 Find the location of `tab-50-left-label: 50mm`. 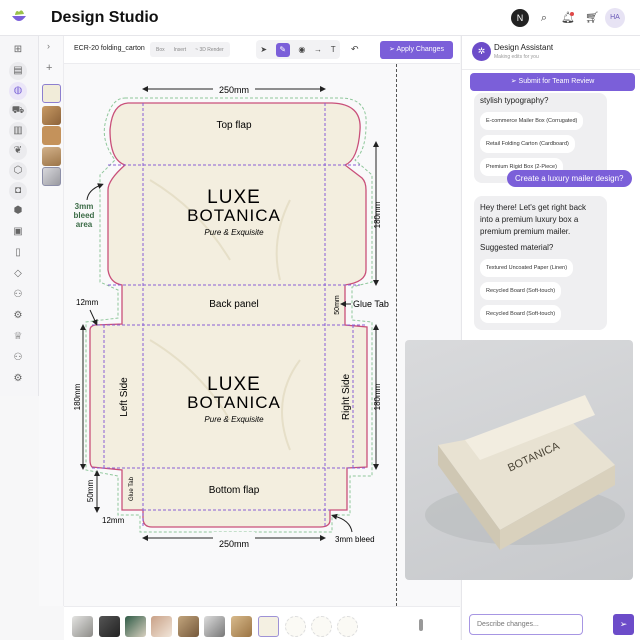

tab-50-left-label: 50mm is located at coordinates (90, 491).